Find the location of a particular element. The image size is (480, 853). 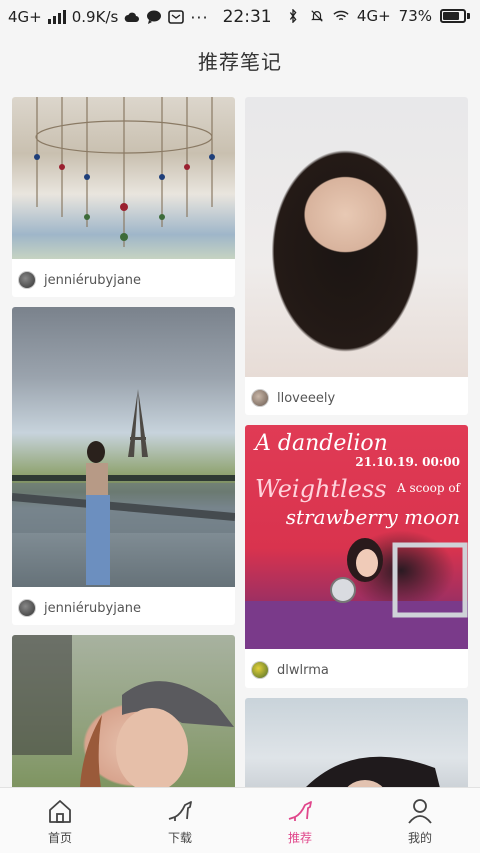

author-name: lloveeely is located at coordinates (306, 398).